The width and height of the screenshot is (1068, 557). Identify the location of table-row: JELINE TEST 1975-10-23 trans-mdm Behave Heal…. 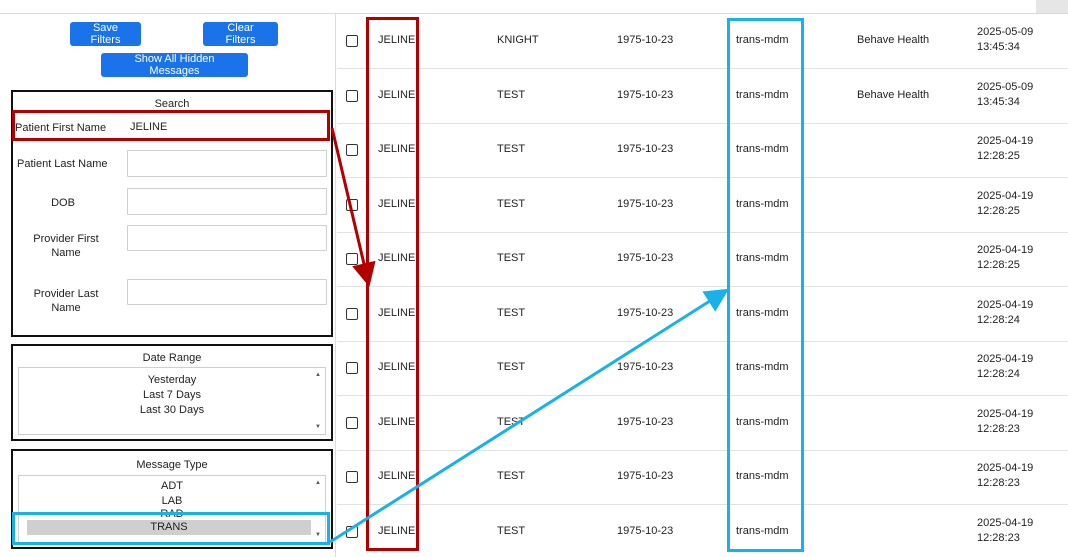
(702, 96).